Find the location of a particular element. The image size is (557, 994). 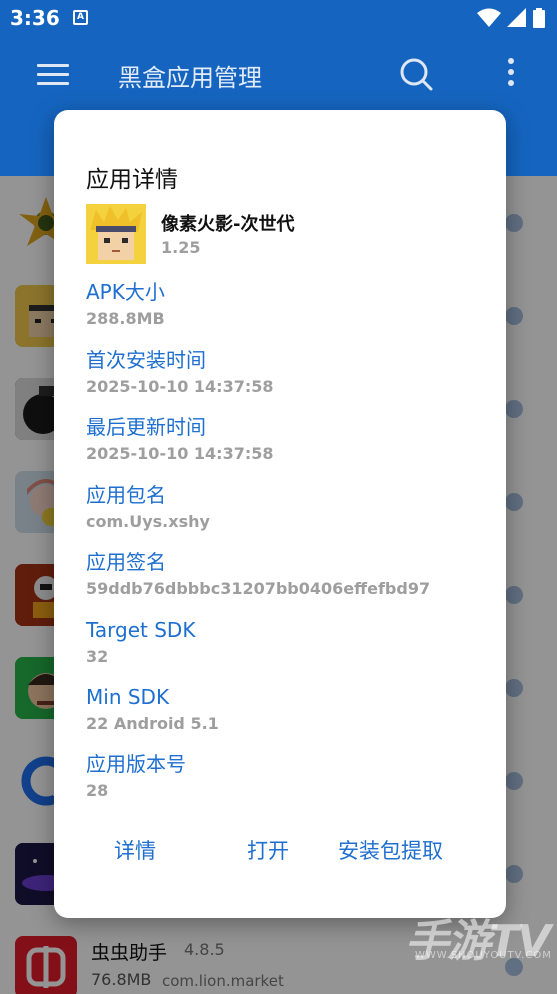

status-time: 3:36 is located at coordinates (35, 18).